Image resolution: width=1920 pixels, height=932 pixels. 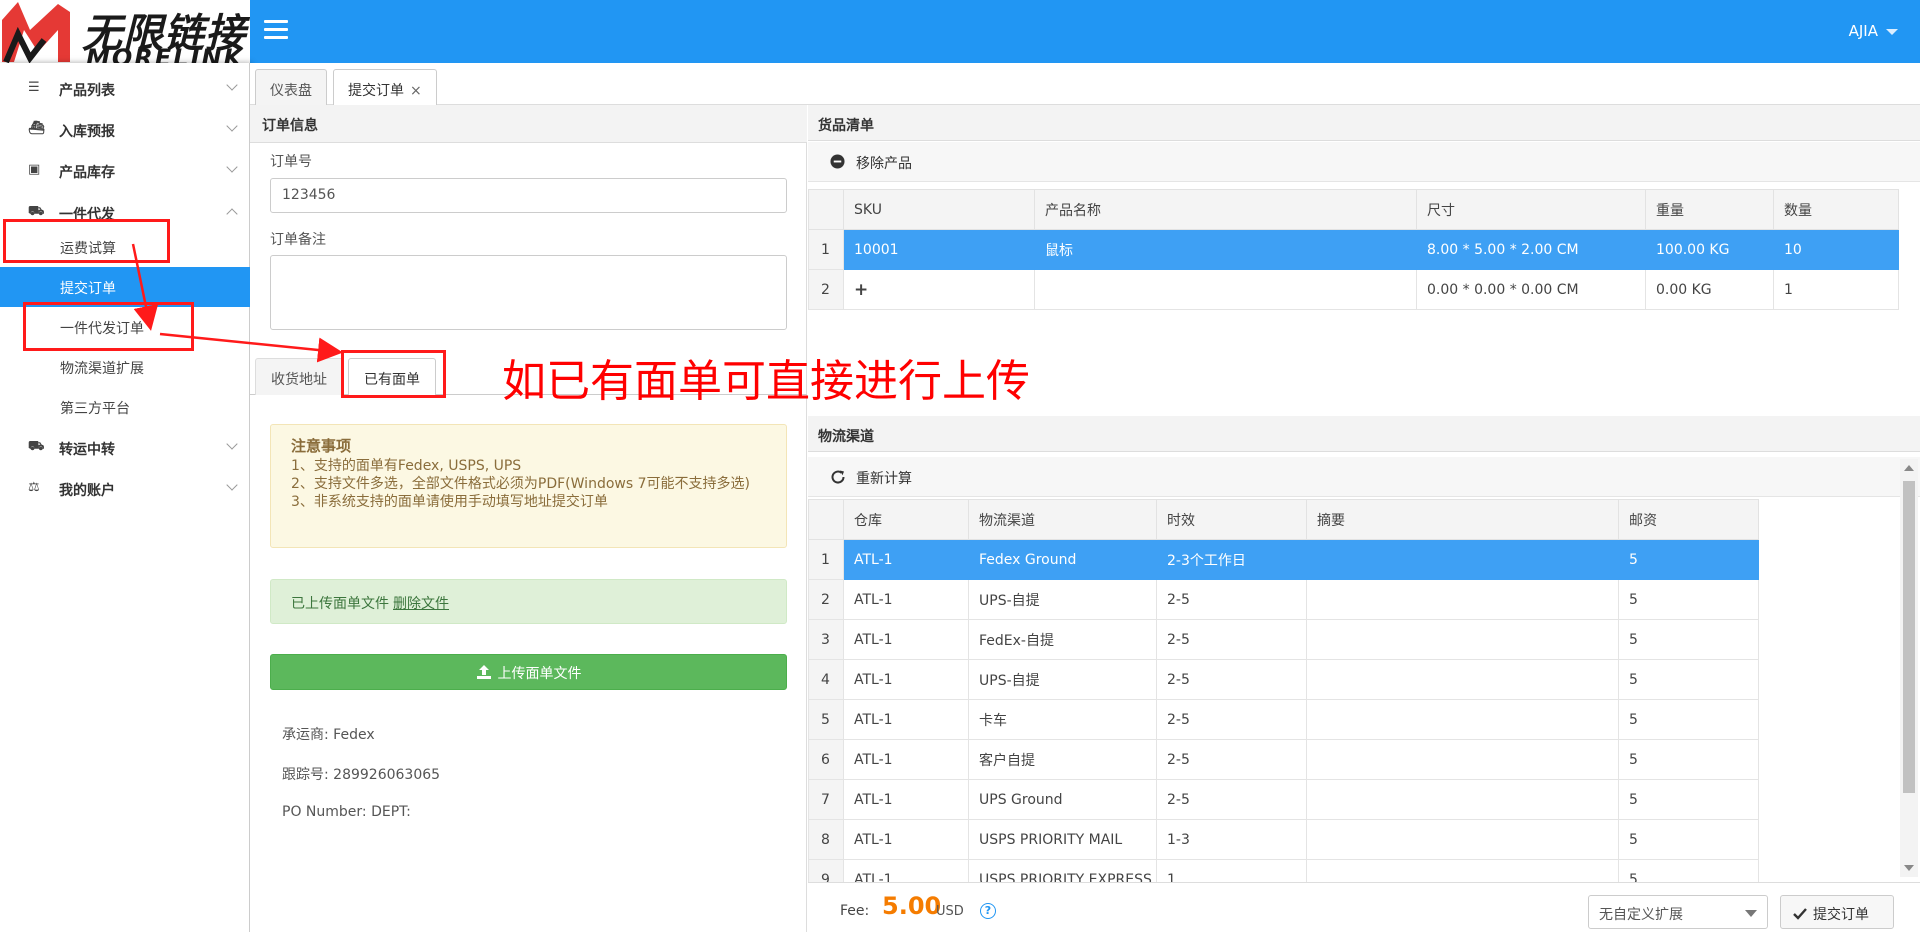 What do you see at coordinates (1841, 915) in the screenshot?
I see `submit-label: 提交订单` at bounding box center [1841, 915].